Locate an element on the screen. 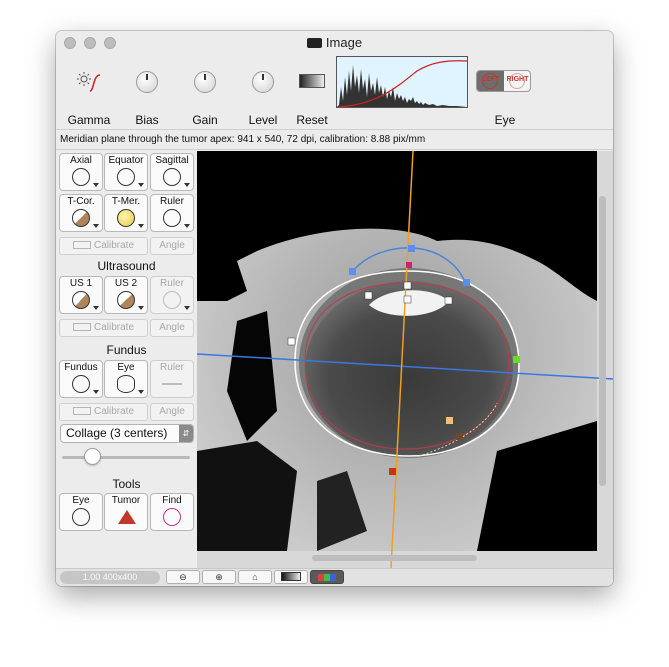  t-cor-view-button: T-Cor. is located at coordinates (81, 213).